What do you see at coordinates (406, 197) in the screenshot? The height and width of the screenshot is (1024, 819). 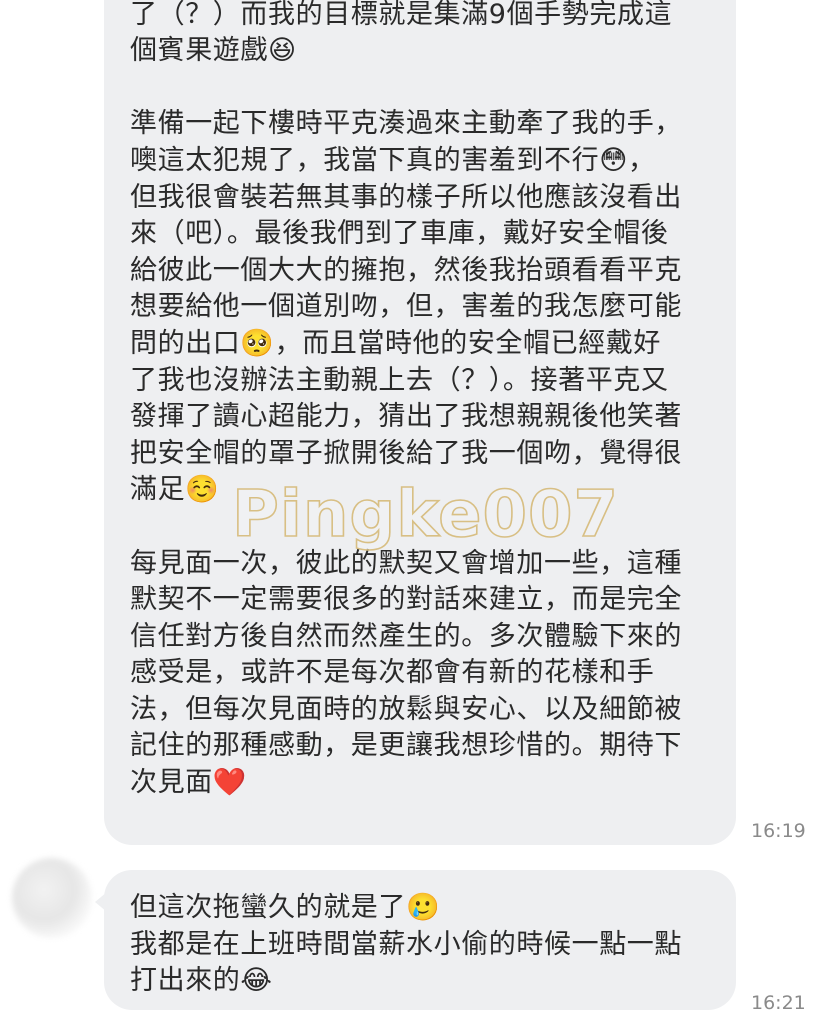 I see `message-line: 但我很會裝若無其事的樣子所以他應該沒看出` at bounding box center [406, 197].